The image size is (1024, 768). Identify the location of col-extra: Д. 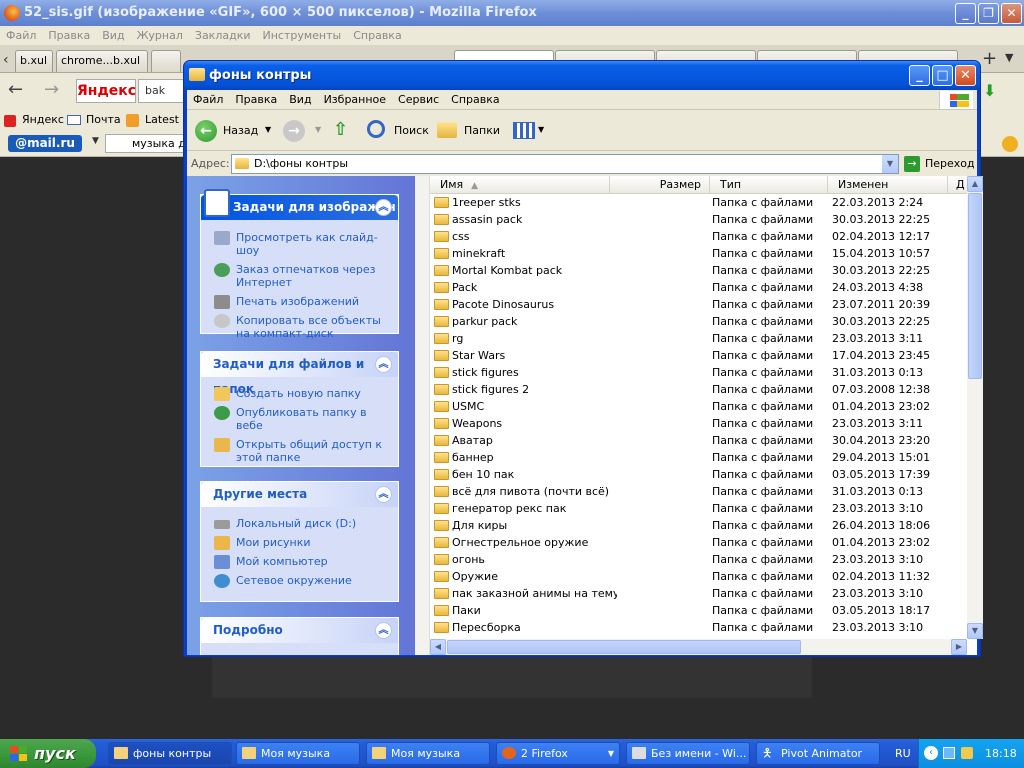
(957, 185).